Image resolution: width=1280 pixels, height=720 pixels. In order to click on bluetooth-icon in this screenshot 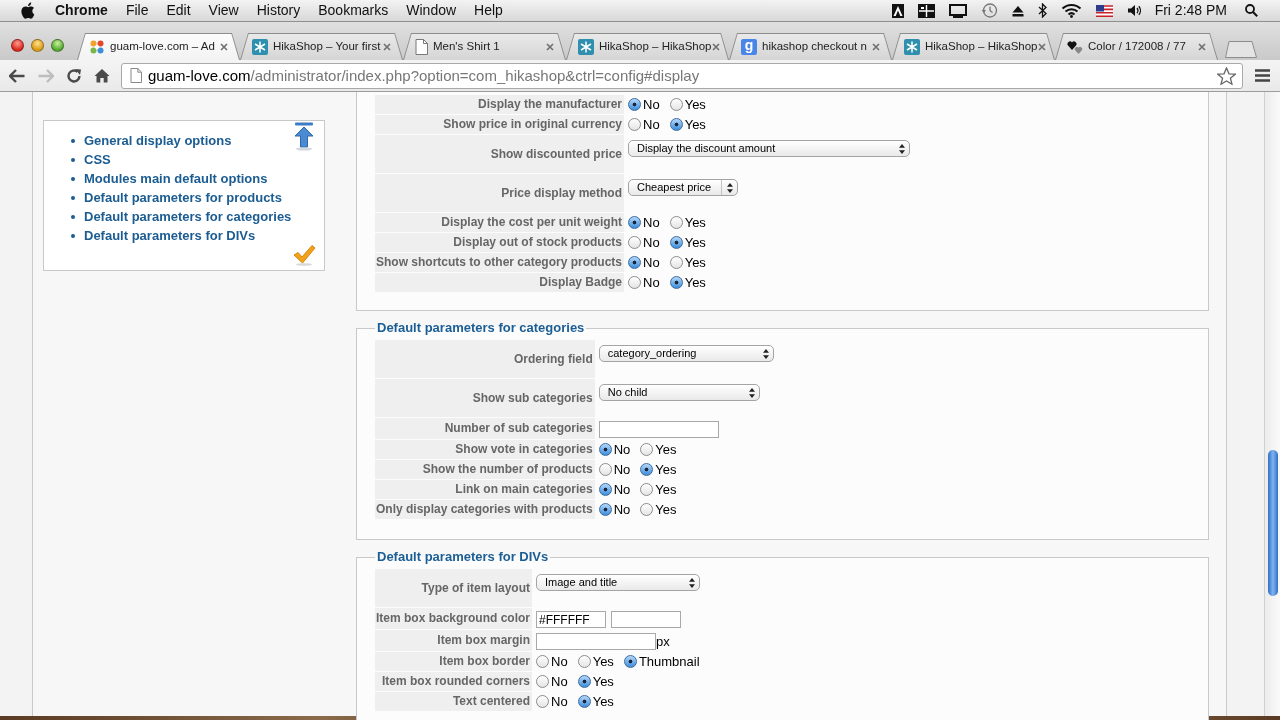, I will do `click(1042, 10)`.